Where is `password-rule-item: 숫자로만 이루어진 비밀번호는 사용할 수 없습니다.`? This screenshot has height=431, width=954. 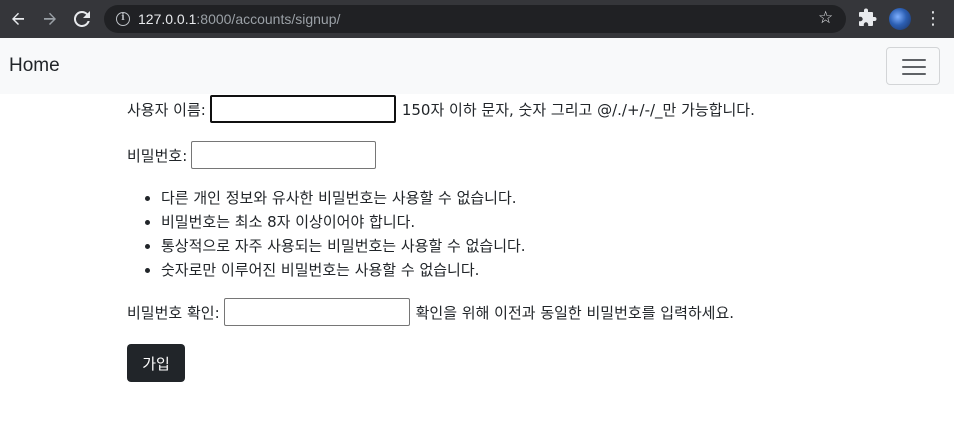
password-rule-item: 숫자로만 이루어진 비밀번호는 사용할 수 없습니다. is located at coordinates (343, 270).